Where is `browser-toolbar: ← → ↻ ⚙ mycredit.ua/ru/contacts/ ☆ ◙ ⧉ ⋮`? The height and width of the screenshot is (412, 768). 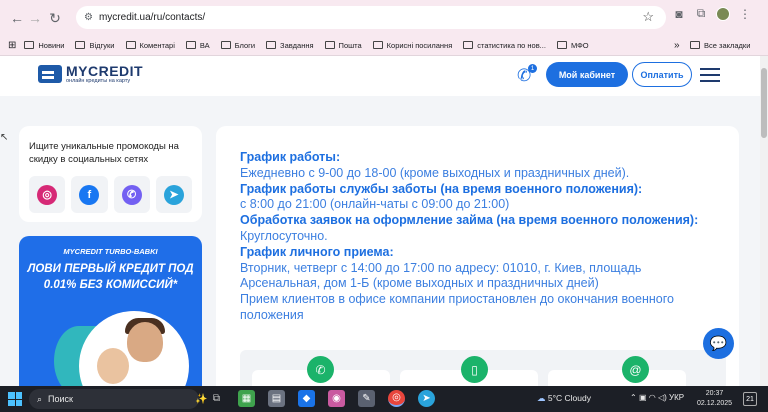
browser-toolbar: ← → ↻ ⚙ mycredit.ua/ru/contacts/ ☆ ◙ ⧉ ⋮ is located at coordinates (384, 17).